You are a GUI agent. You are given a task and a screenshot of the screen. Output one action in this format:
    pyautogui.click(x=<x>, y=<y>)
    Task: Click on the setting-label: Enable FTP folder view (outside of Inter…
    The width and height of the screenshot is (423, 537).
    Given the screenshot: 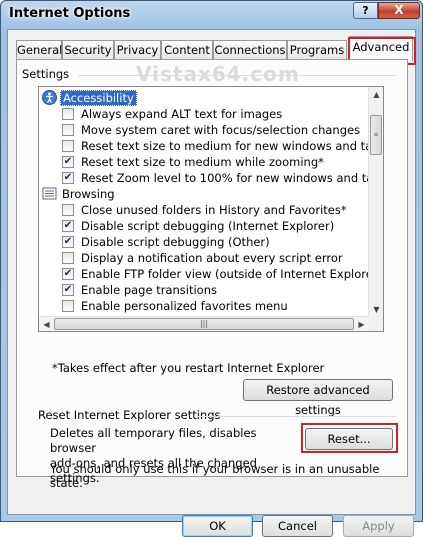 What is the action you would take?
    pyautogui.click(x=231, y=274)
    